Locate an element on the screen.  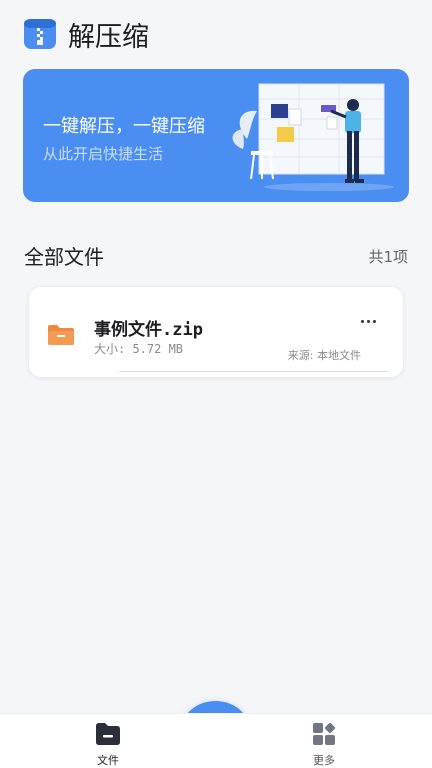
file-source: 来源: 本地文件 is located at coordinates (324, 355).